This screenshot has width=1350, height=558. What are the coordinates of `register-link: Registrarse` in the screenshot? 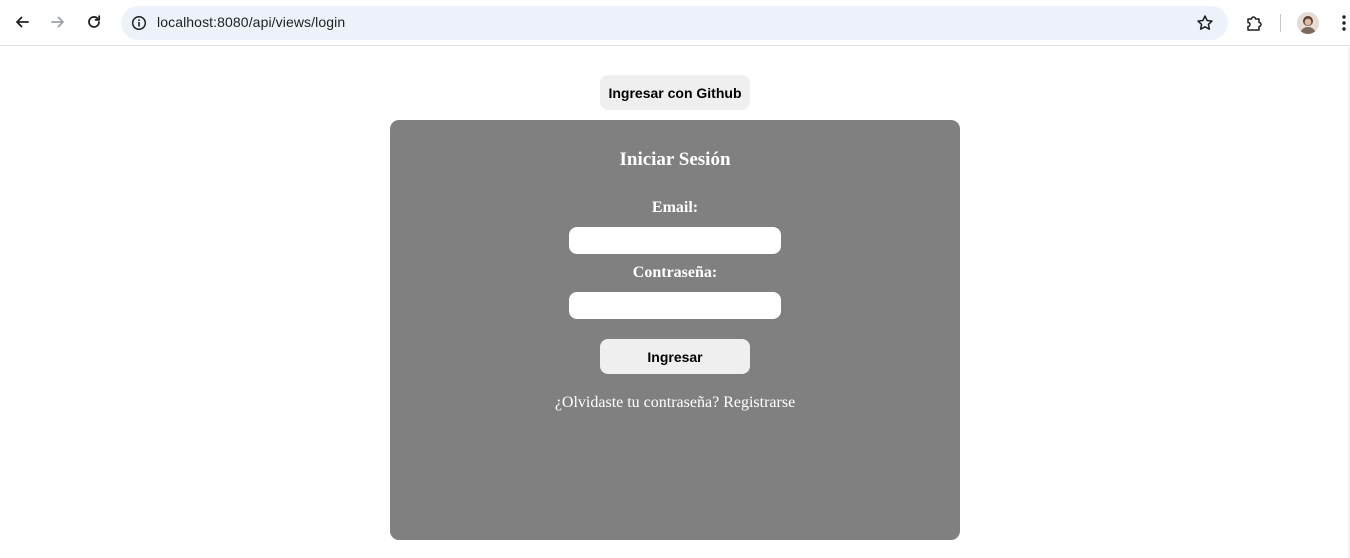 It's located at (759, 402).